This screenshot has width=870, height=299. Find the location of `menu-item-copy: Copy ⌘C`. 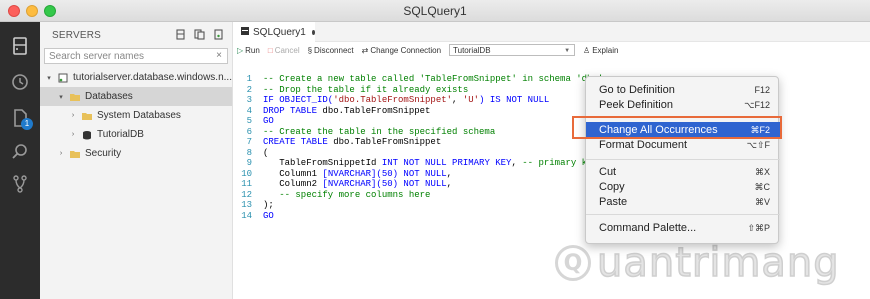

menu-item-copy: Copy ⌘C is located at coordinates (683, 187).